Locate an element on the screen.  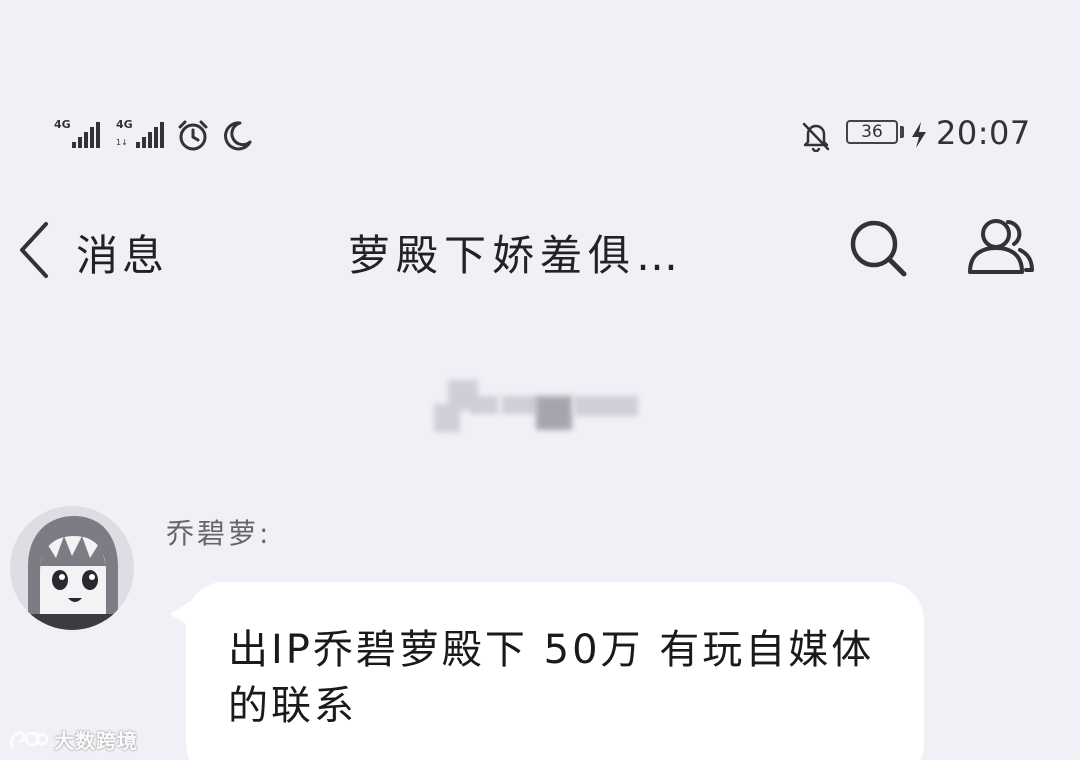
sim2-data-indicator: 1↓ is located at coordinates (122, 142).